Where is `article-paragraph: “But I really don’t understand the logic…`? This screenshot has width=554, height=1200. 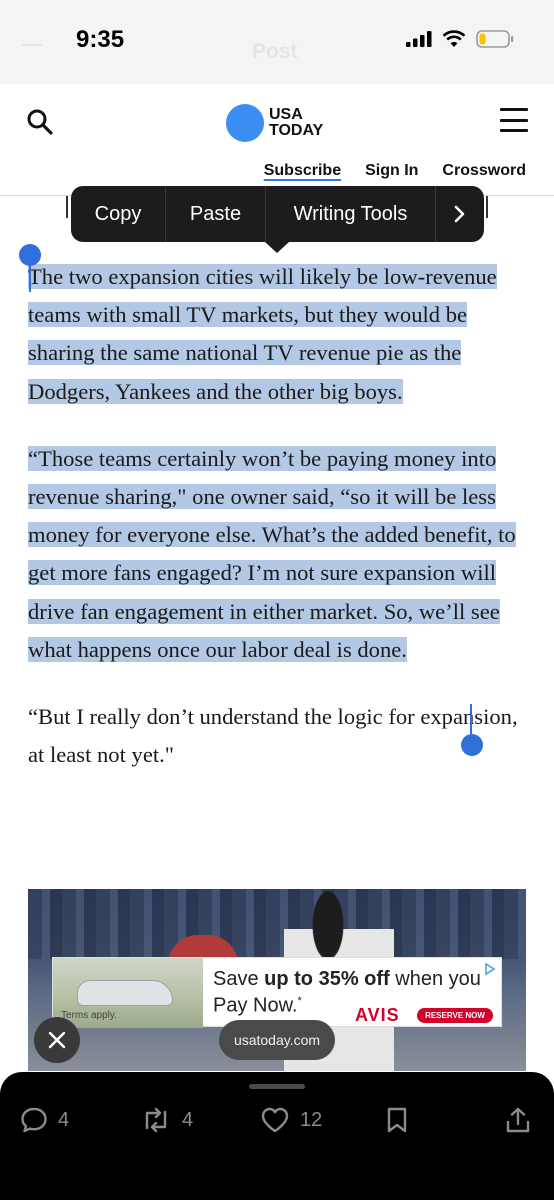 article-paragraph: “But I really don’t understand the logic… is located at coordinates (277, 736).